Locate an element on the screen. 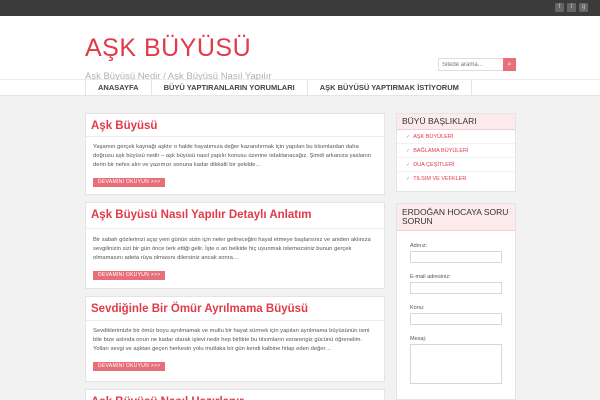 Image resolution: width=600 pixels, height=400 pixels. post-title: Aşk Büyüsü Nasıl Hazırlanır is located at coordinates (235, 395).